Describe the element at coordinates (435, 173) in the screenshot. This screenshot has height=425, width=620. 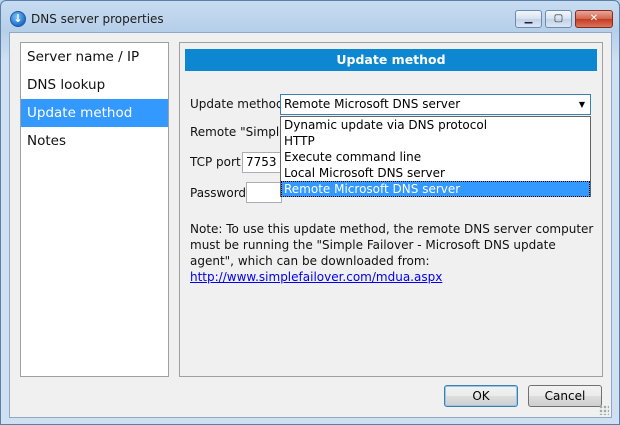
I see `dropdown-option-local-ms-dns: Local Microsoft DNS server` at that location.